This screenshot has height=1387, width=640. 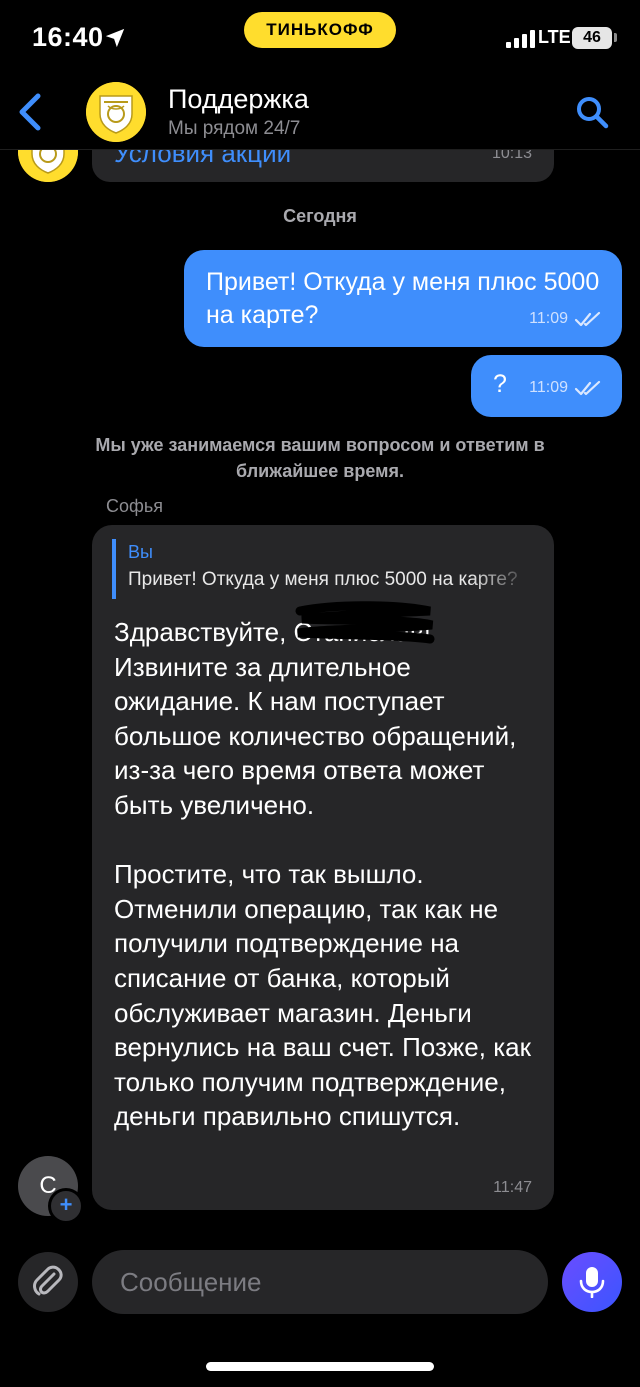 I want to click on redaction-scribble, so click(x=365, y=622).